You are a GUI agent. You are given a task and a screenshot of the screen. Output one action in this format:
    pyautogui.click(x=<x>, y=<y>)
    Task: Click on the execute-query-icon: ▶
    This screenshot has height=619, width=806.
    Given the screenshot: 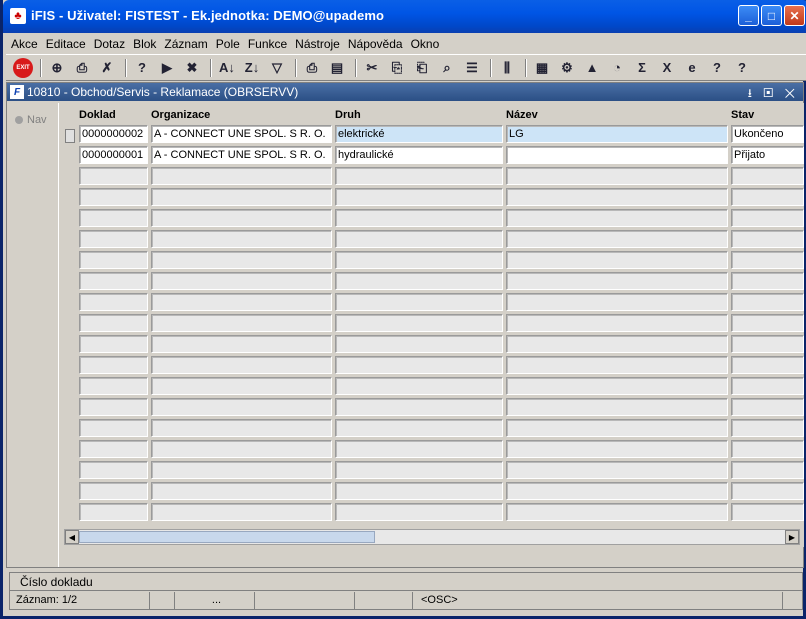 What is the action you would take?
    pyautogui.click(x=167, y=68)
    